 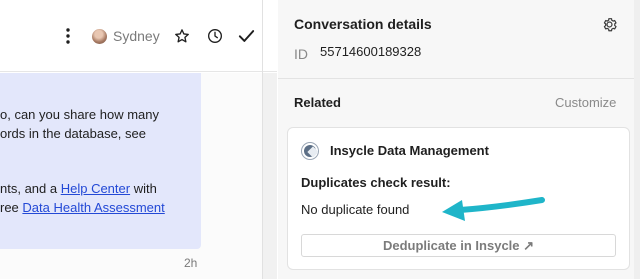 I want to click on annotation-arrow, so click(x=493, y=209).